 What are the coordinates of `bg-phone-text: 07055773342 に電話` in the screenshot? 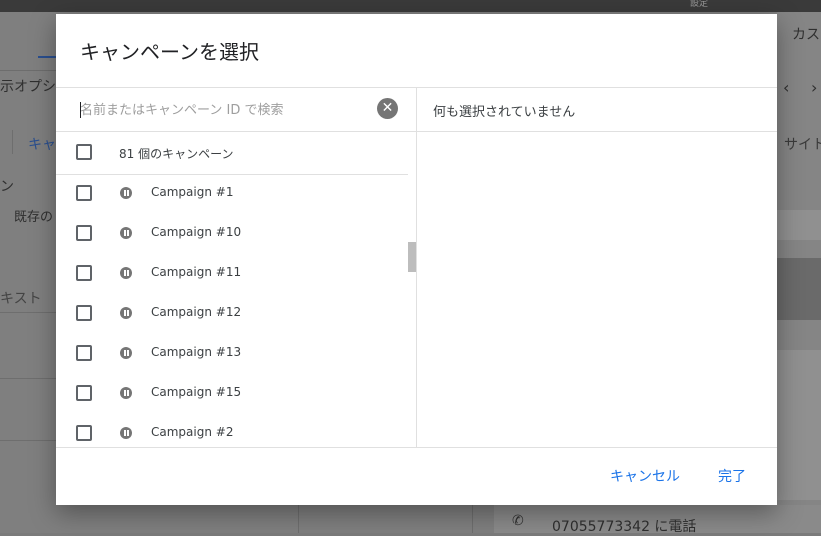 It's located at (624, 527).